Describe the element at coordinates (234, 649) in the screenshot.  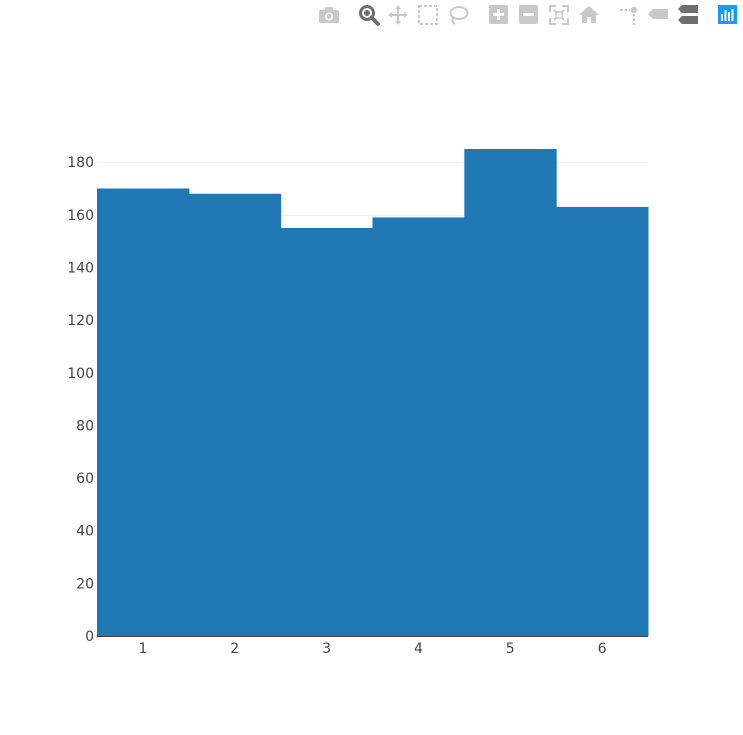
I see `x-tick-label: 2` at that location.